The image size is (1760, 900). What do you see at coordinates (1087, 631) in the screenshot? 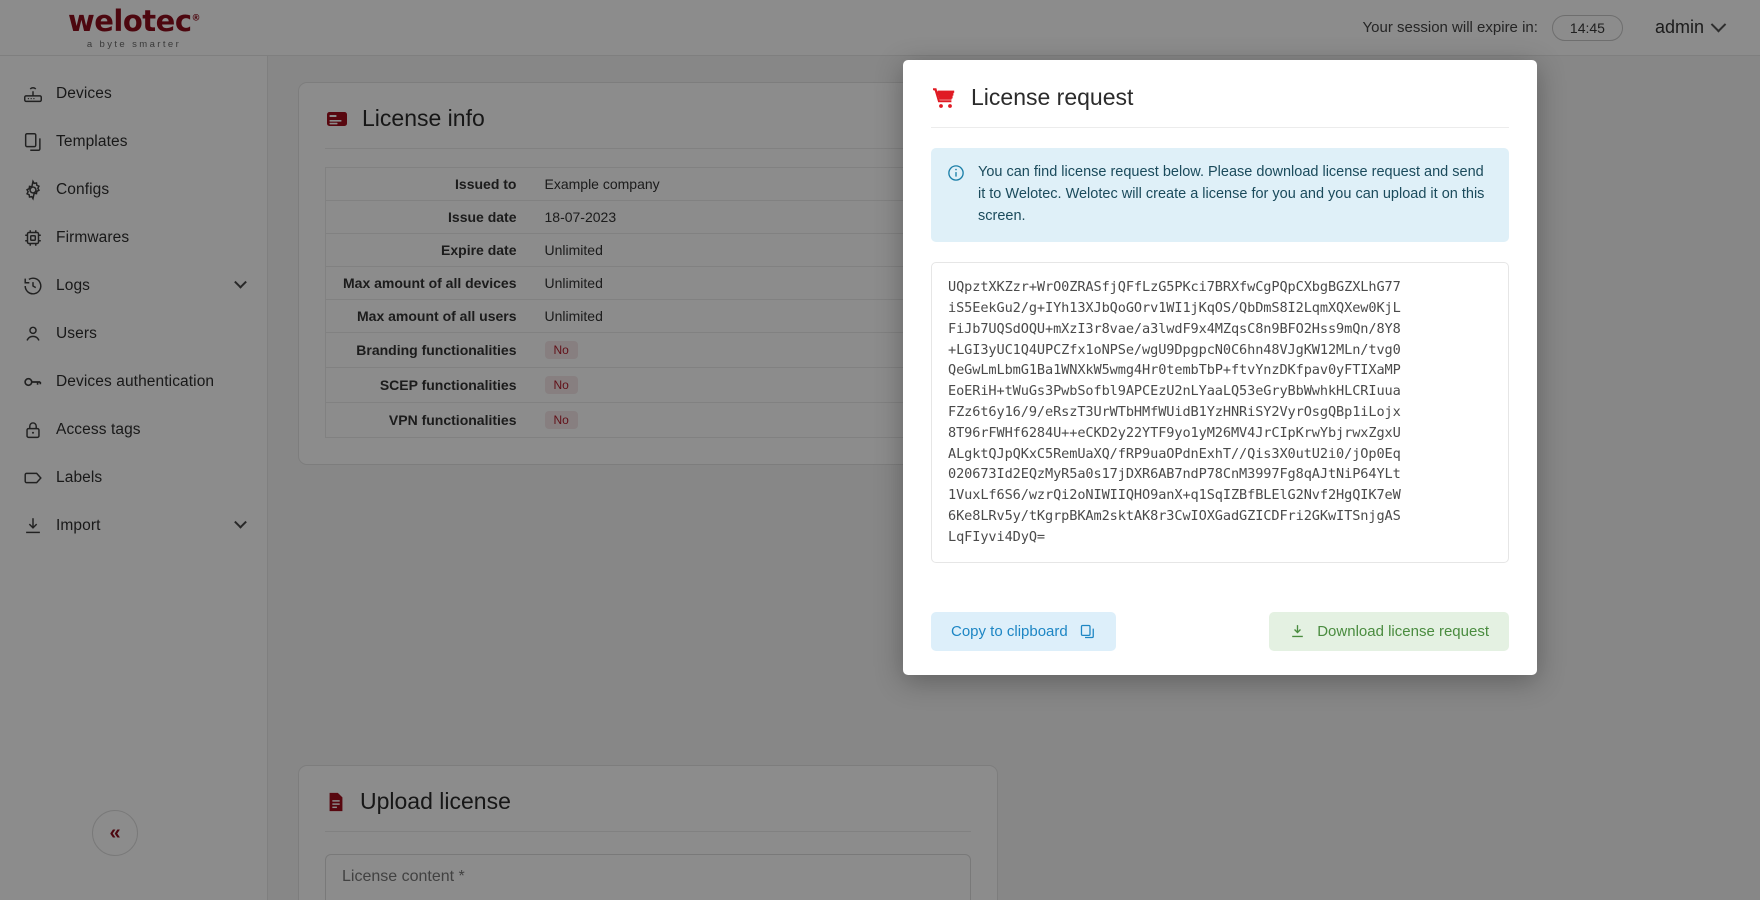
I see `copy-icon` at bounding box center [1087, 631].